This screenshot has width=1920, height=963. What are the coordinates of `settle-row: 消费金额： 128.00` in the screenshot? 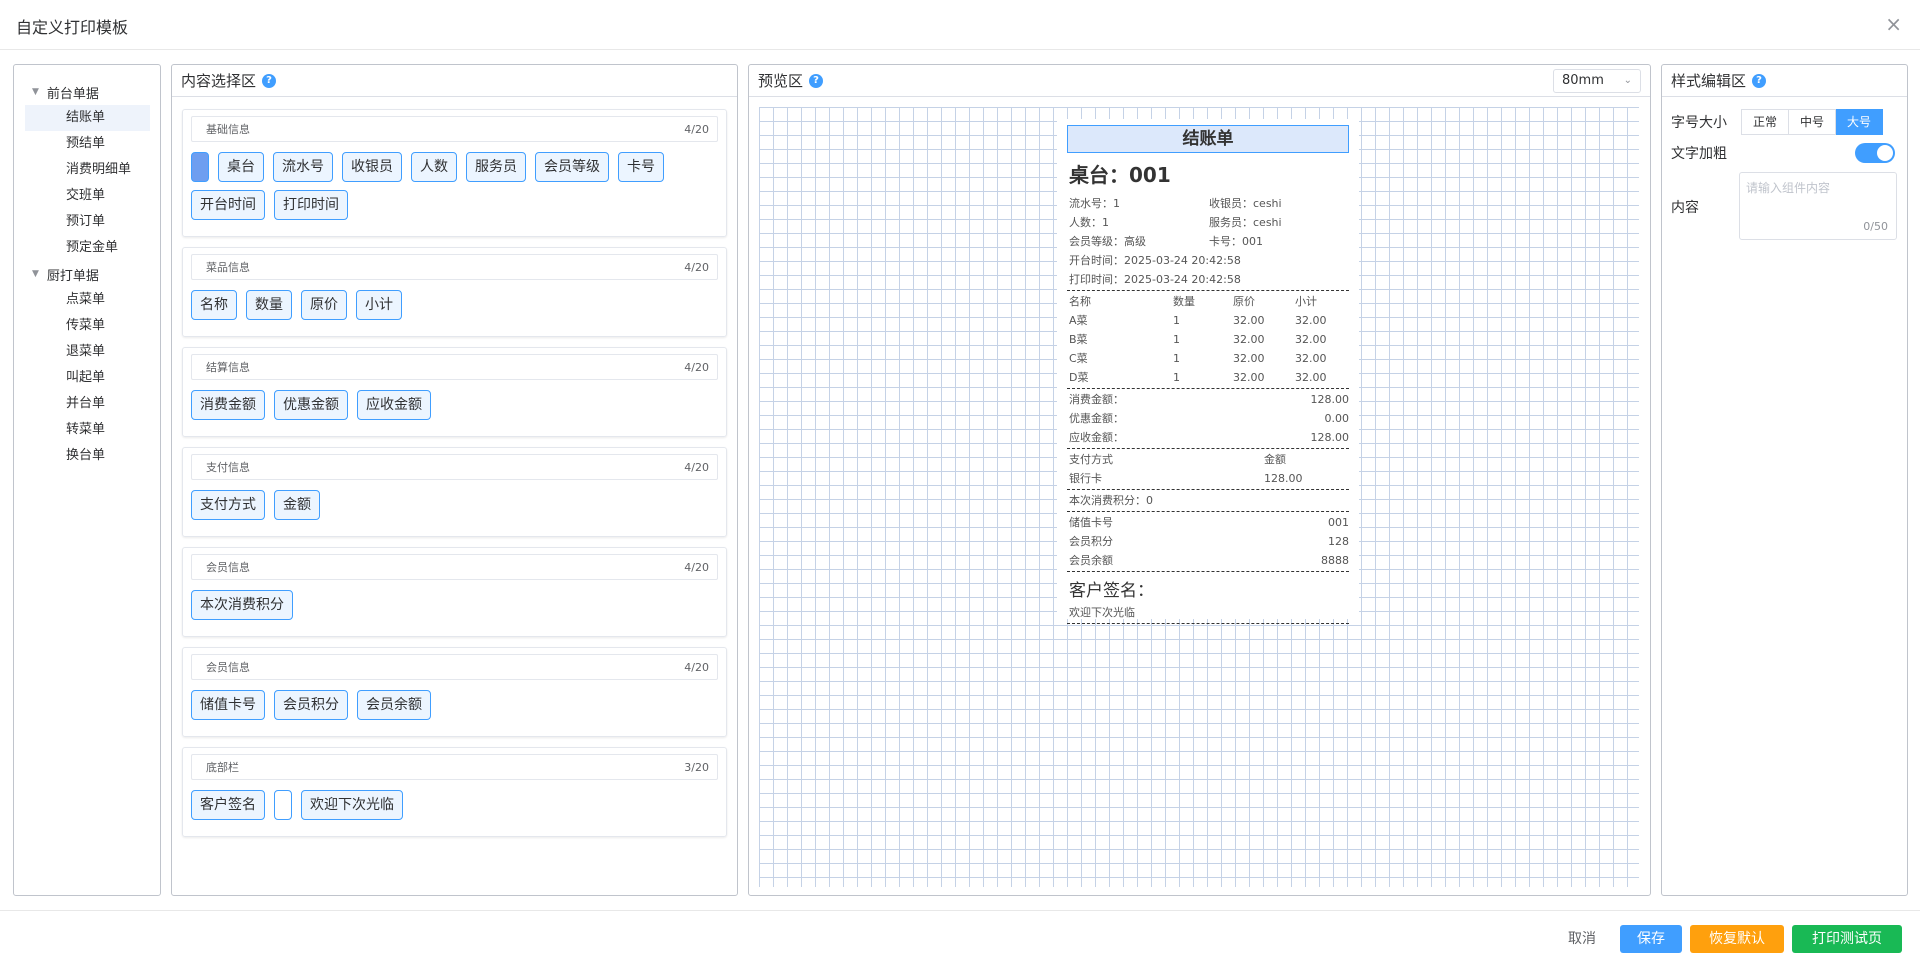 It's located at (1208, 399).